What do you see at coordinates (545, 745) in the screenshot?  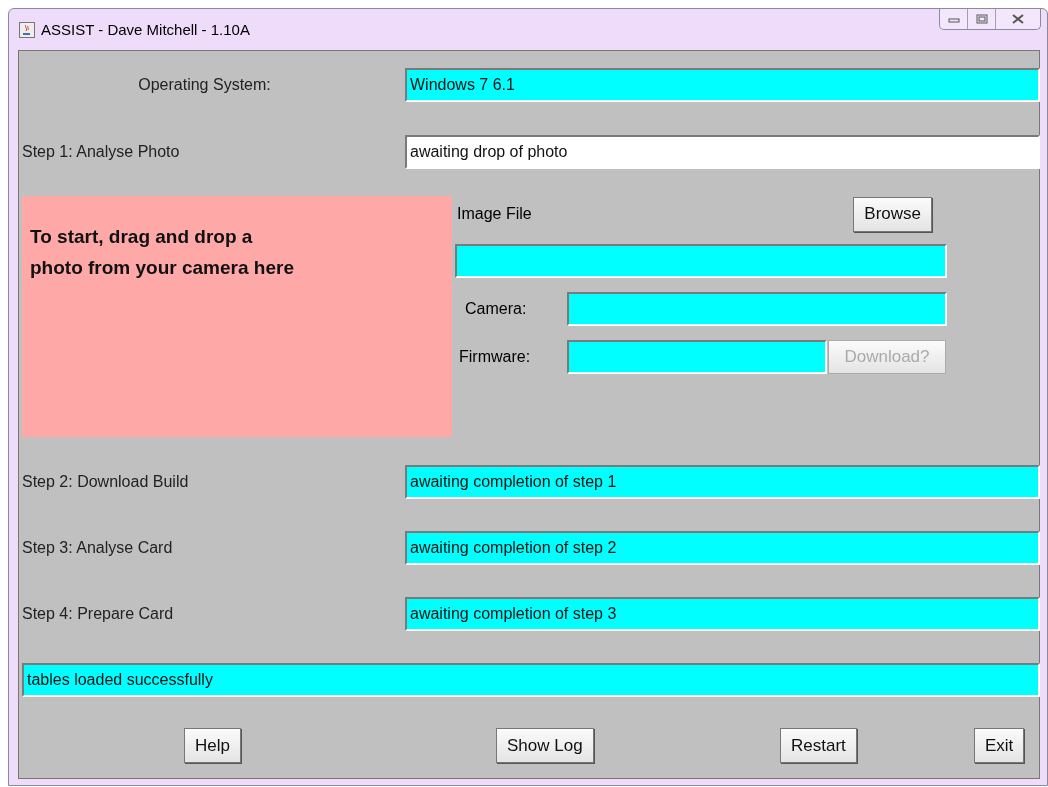 I see `push-button: Show Log` at bounding box center [545, 745].